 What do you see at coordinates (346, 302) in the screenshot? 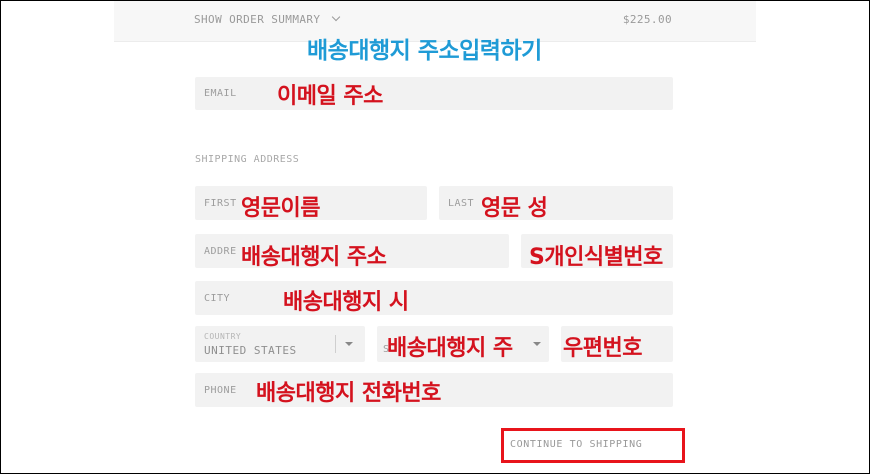
I see `annotation-city: 배송대행지 시` at bounding box center [346, 302].